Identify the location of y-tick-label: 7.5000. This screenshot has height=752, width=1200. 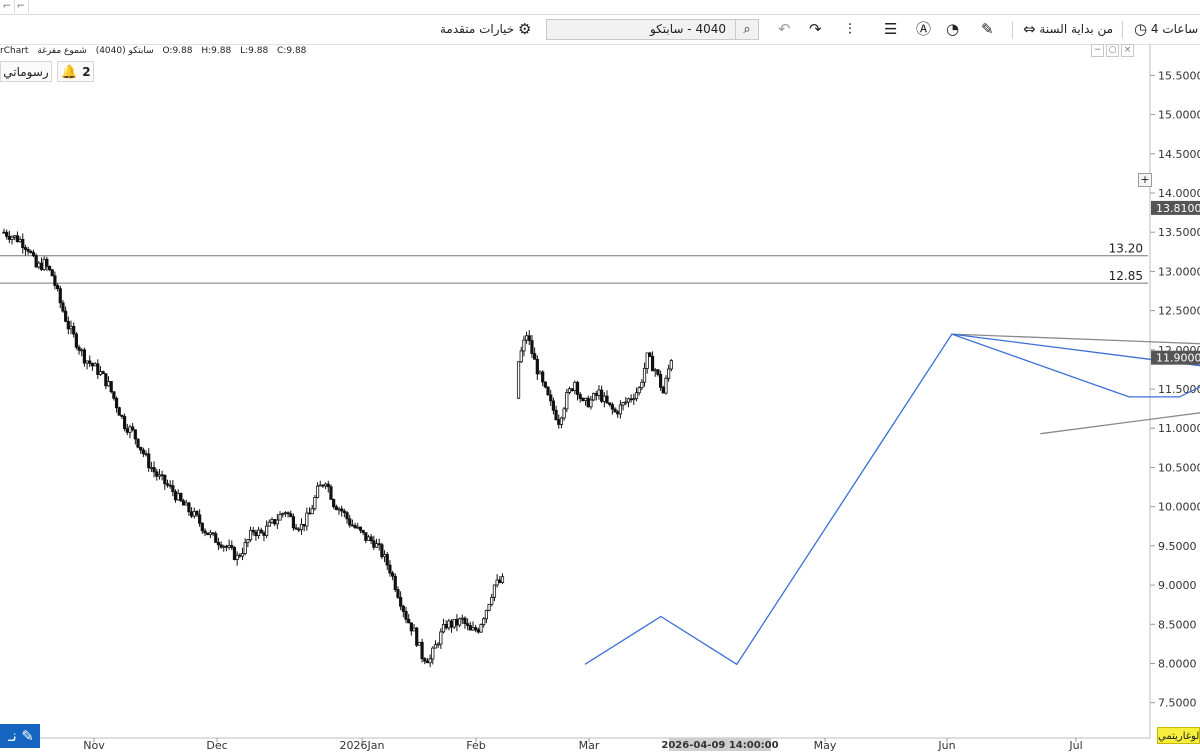
(1177, 703).